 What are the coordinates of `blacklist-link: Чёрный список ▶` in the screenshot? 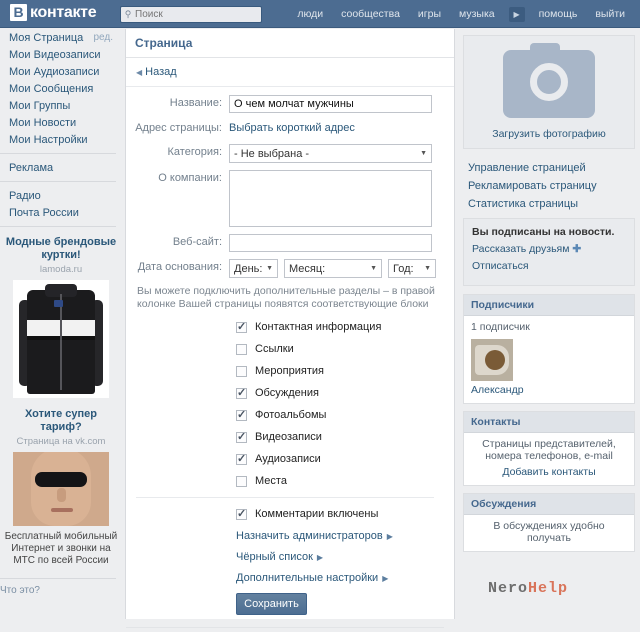 It's located at (340, 557).